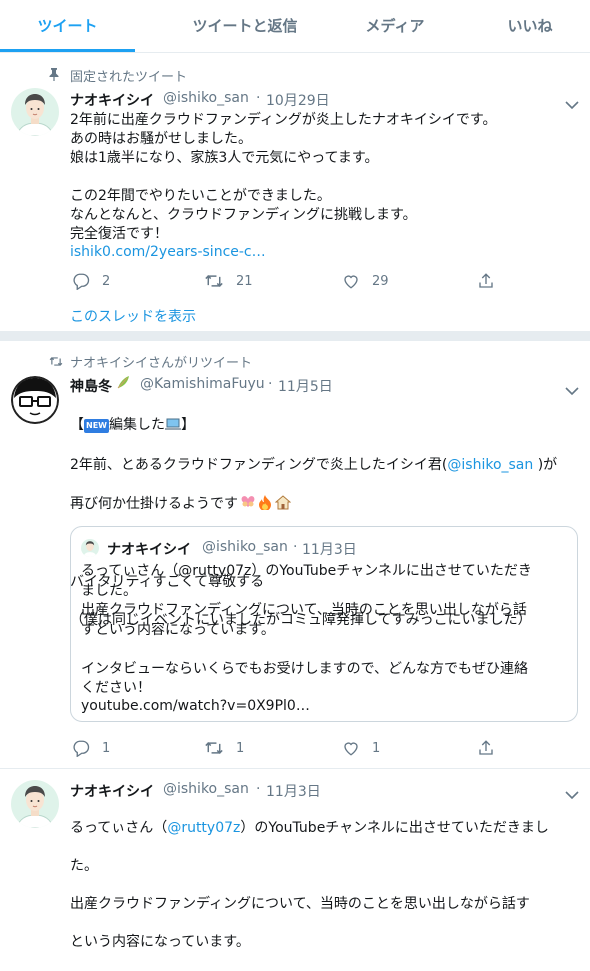  What do you see at coordinates (133, 316) in the screenshot?
I see `show-thread-link: このスレッドを表示` at bounding box center [133, 316].